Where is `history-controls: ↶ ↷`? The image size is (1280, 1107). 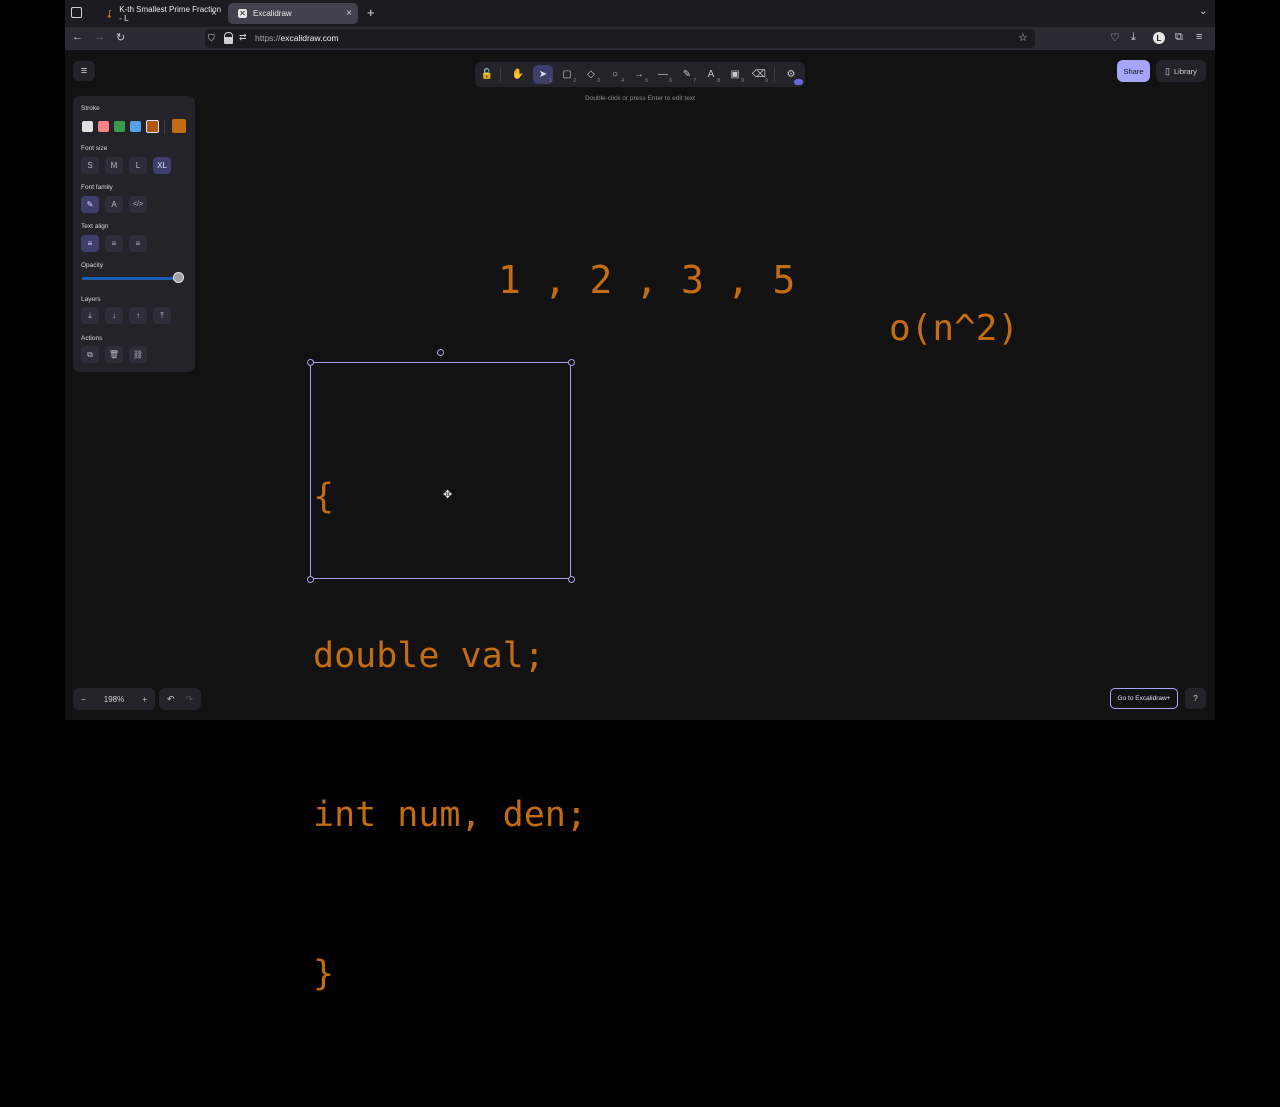
history-controls: ↶ ↷ is located at coordinates (180, 699).